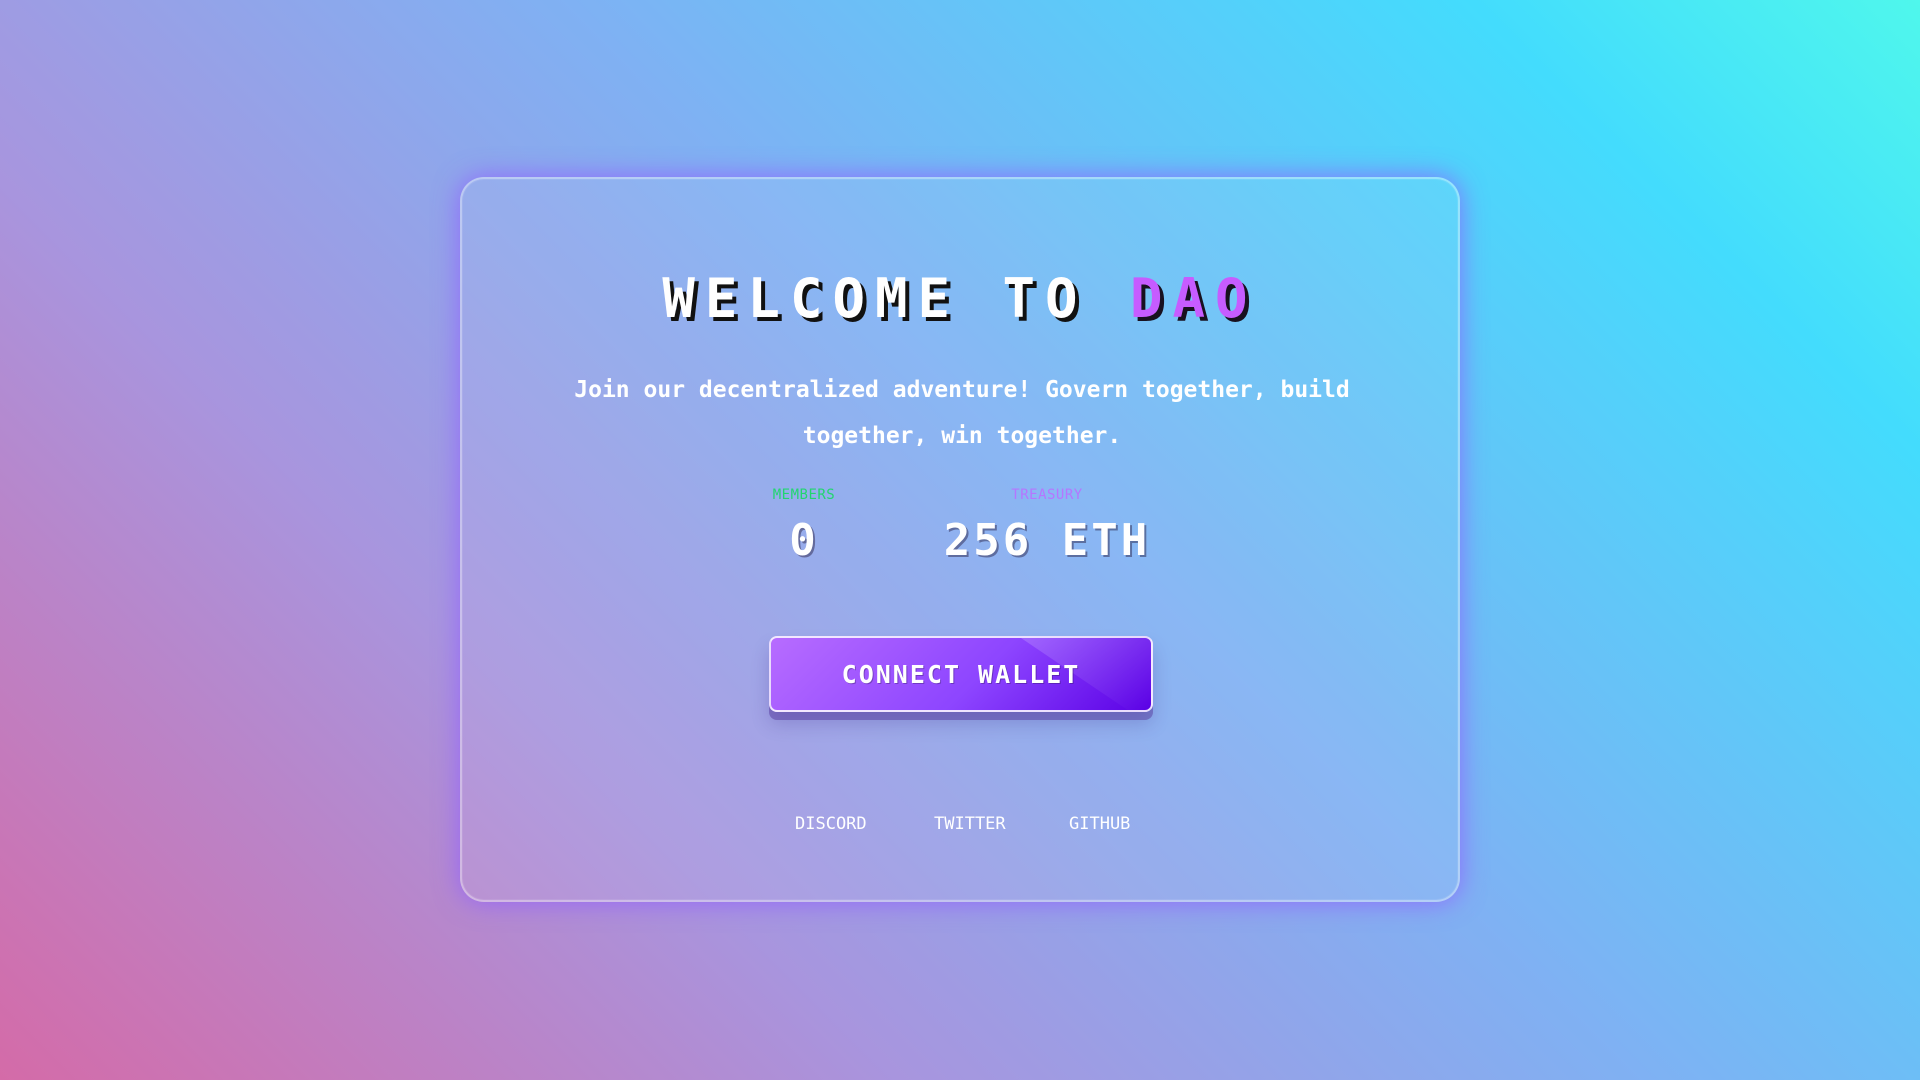 Image resolution: width=1920 pixels, height=1080 pixels. What do you see at coordinates (1047, 495) in the screenshot?
I see `treasury-label: TREASURY` at bounding box center [1047, 495].